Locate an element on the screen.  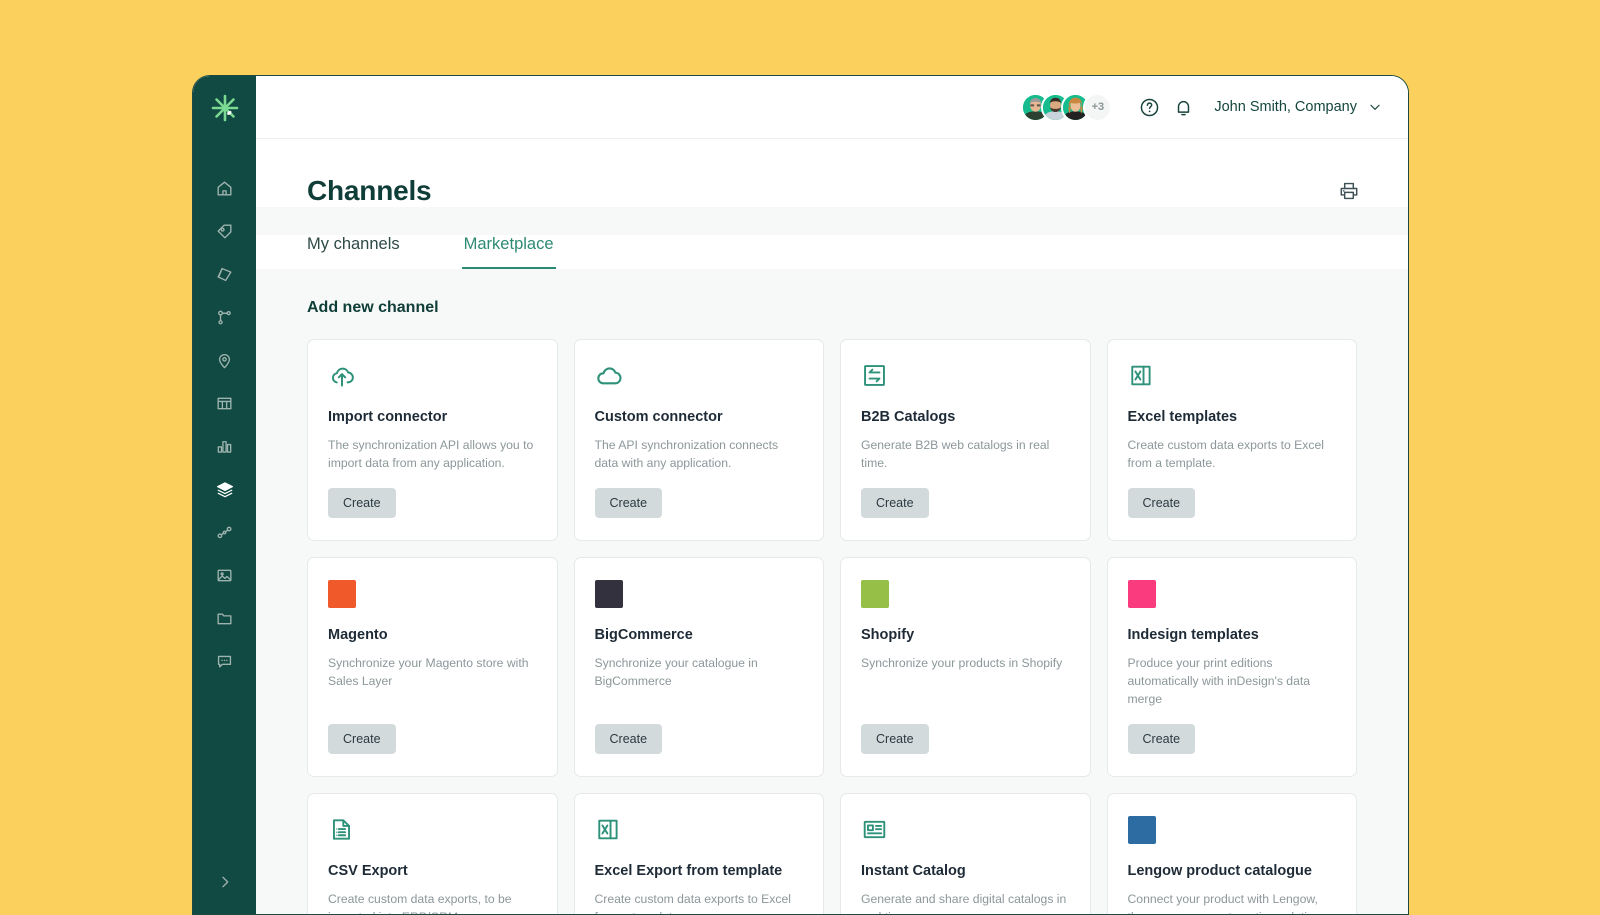
print-button is located at coordinates (1349, 191).